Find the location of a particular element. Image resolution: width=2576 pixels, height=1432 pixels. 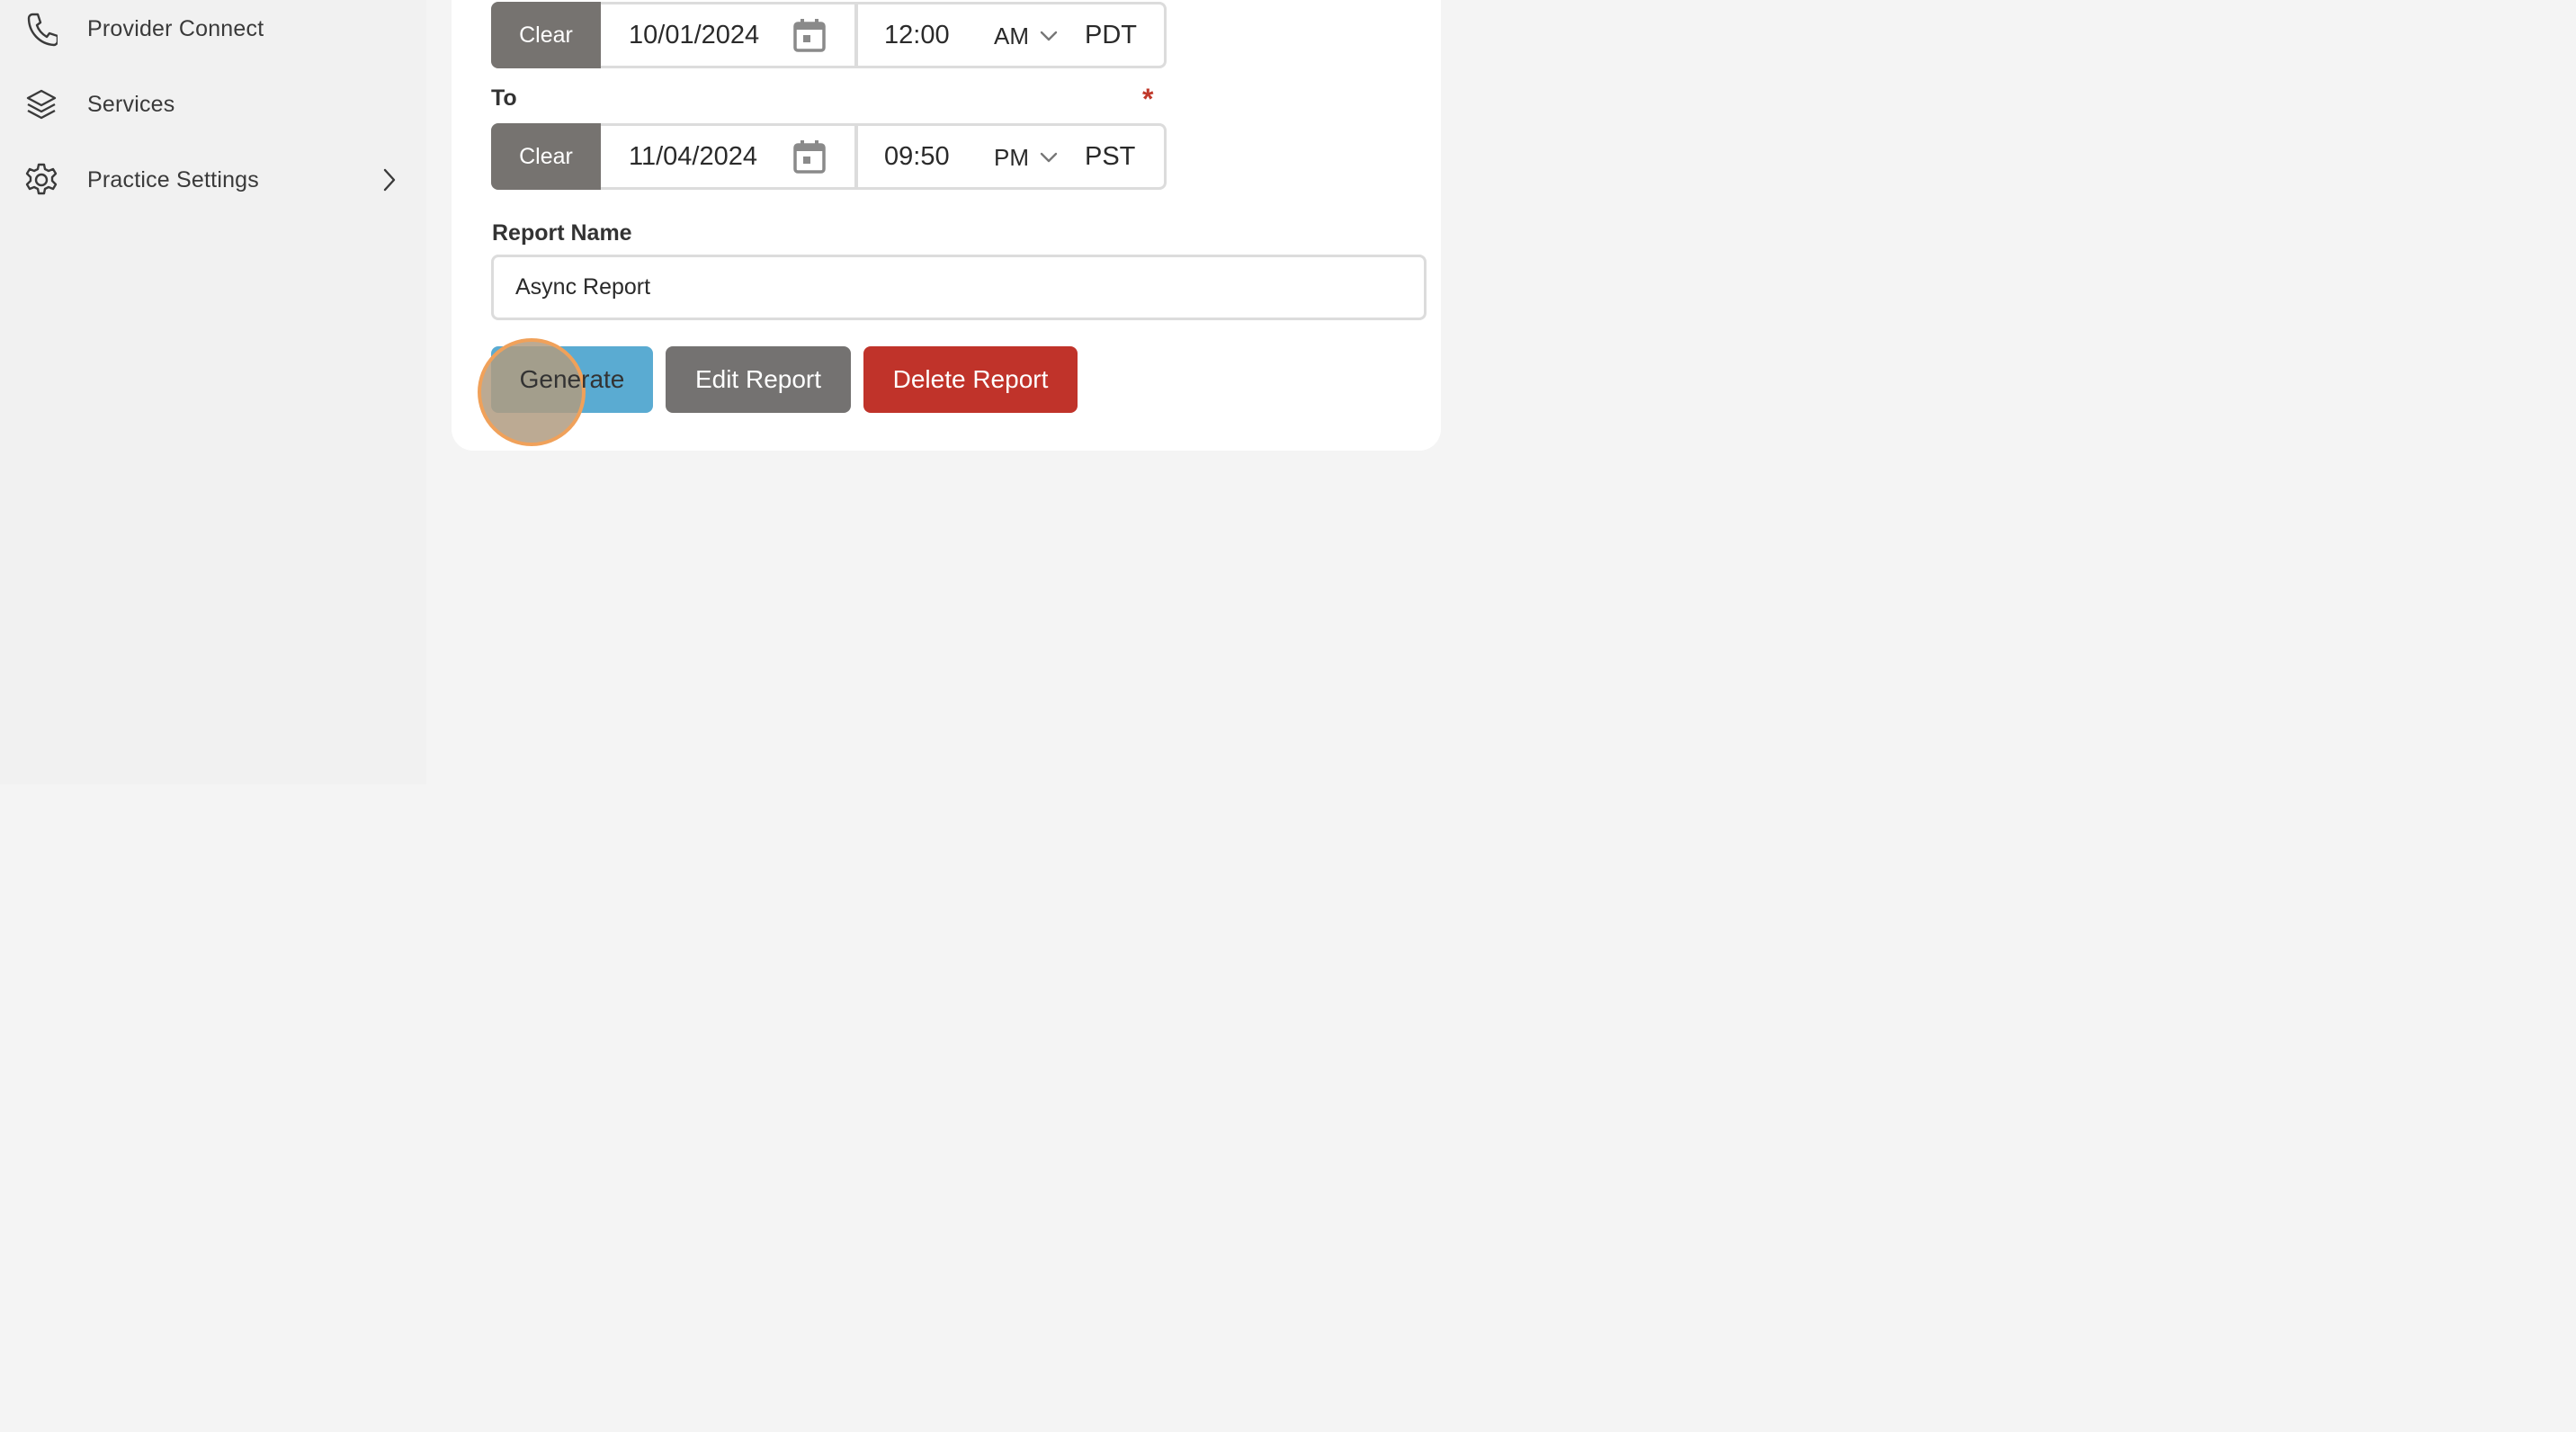

from-date-input: 10/01/2024 is located at coordinates (694, 35).